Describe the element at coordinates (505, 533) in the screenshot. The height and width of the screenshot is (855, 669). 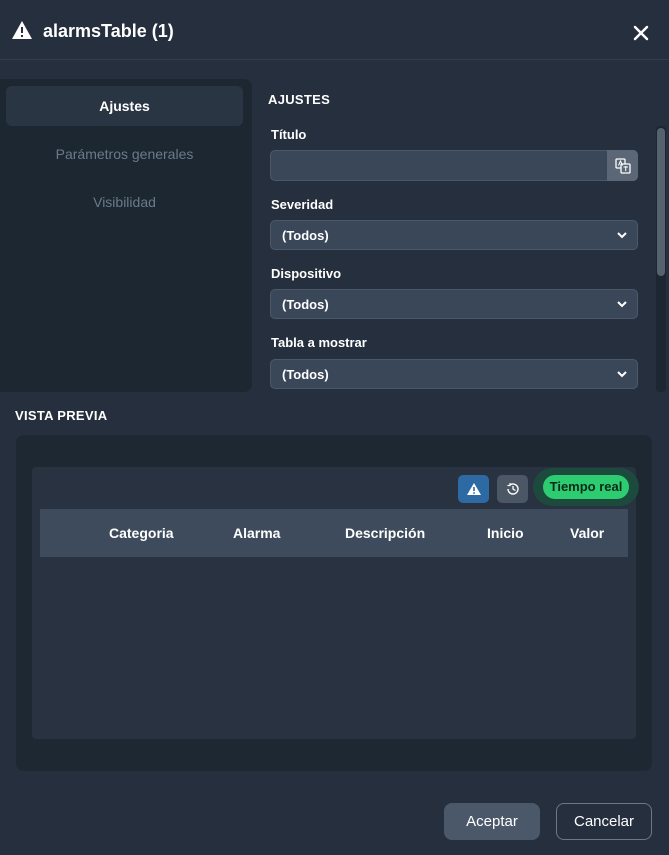
I see `column-header-inicio: Inicio` at that location.